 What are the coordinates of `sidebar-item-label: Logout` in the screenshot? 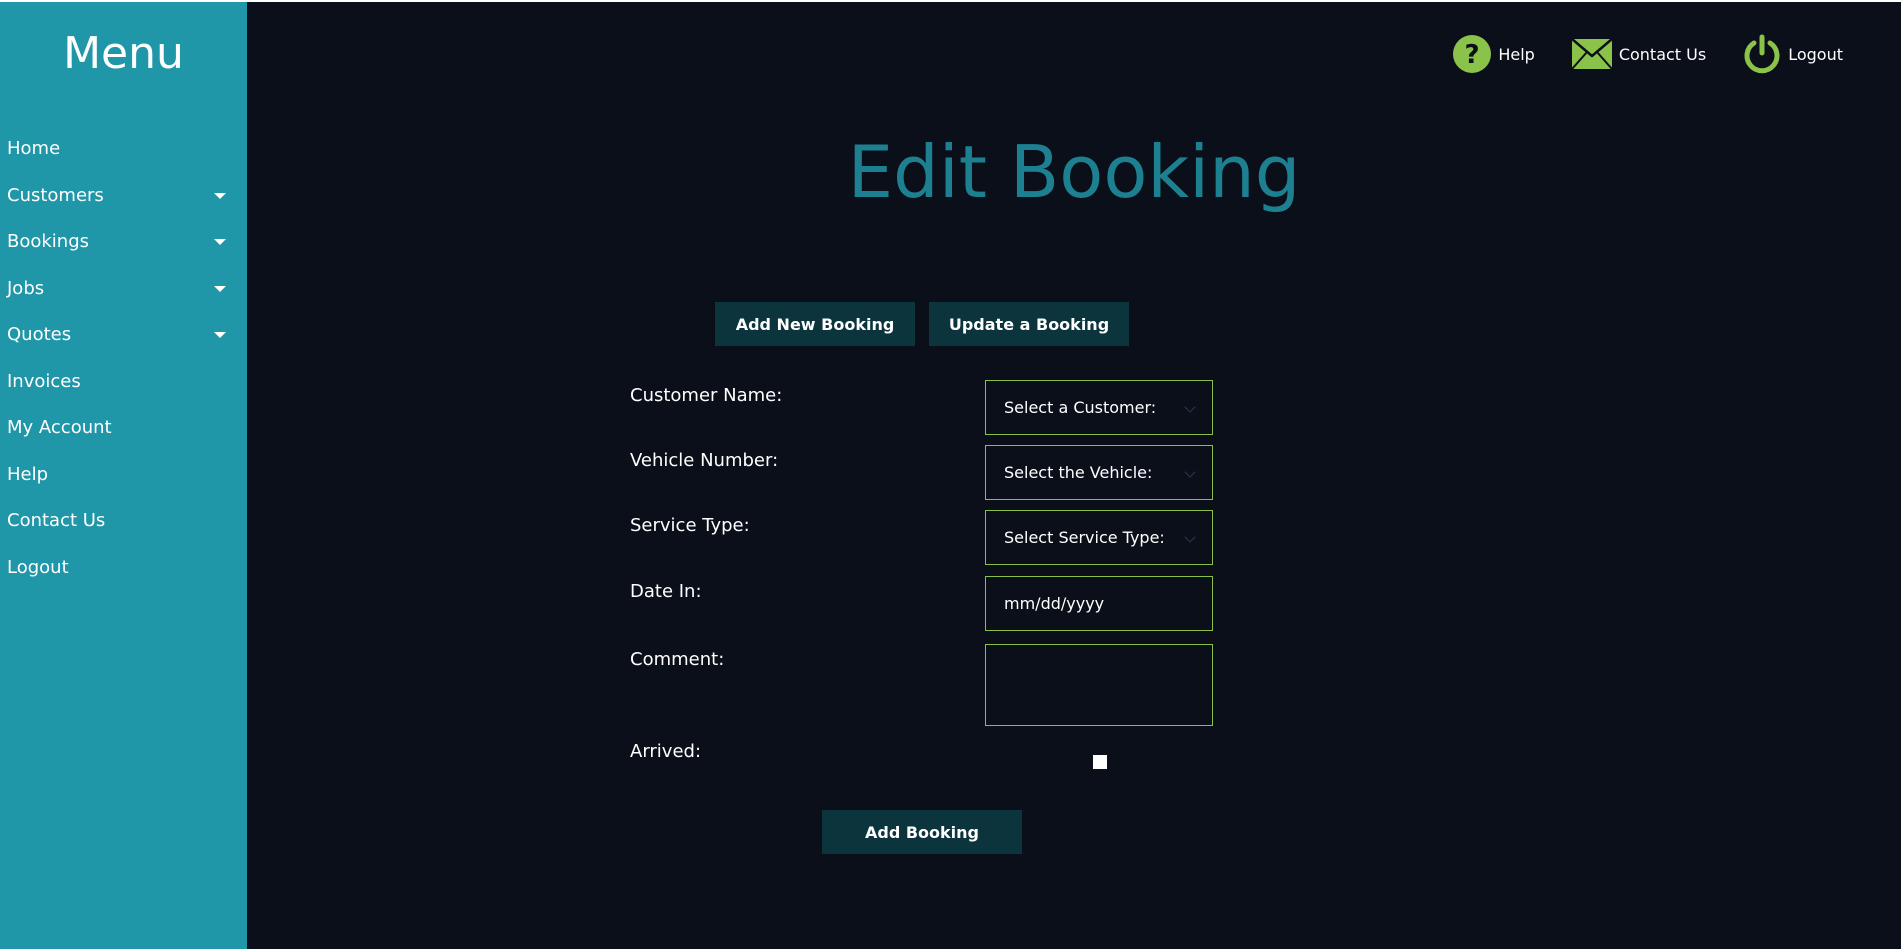 It's located at (38, 567).